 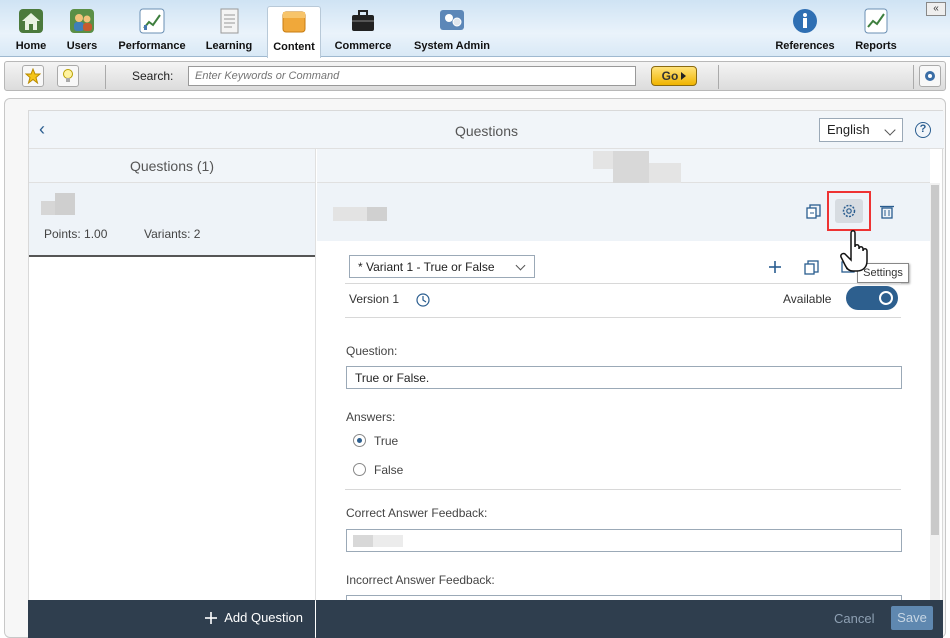 I want to click on nav-system-admin: System Admin, so click(x=452, y=31).